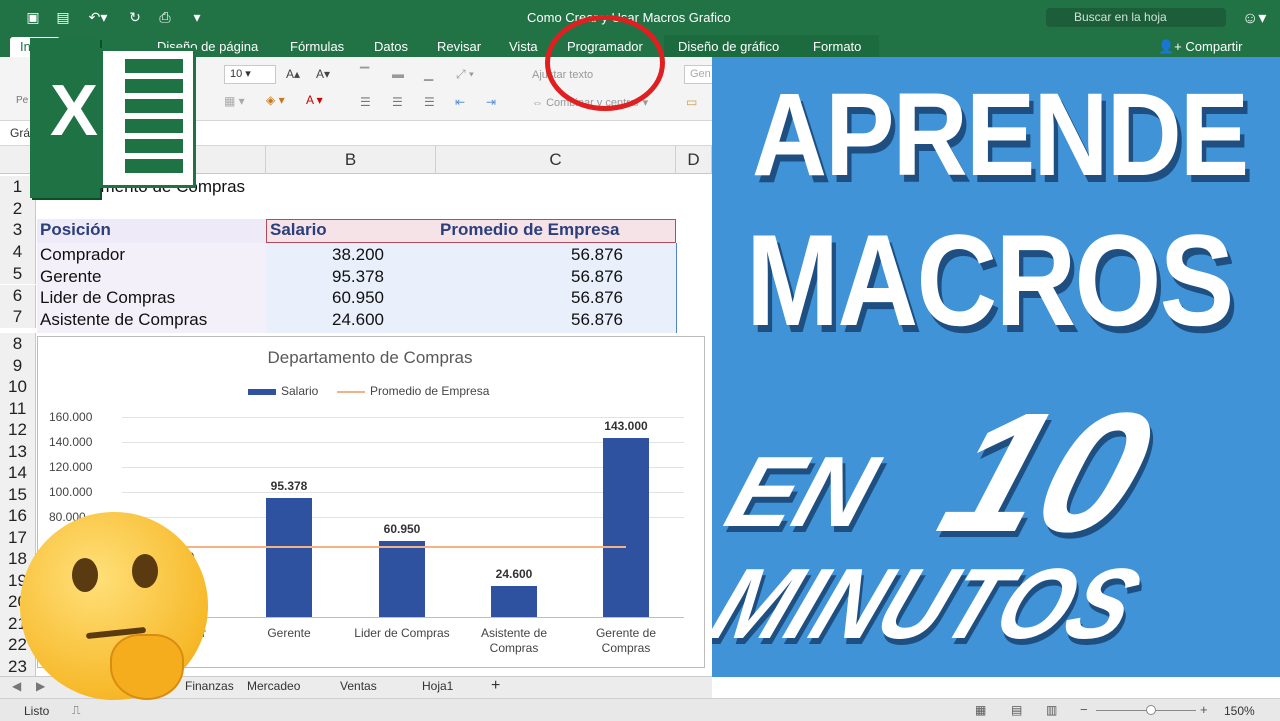 This screenshot has height=721, width=1280. Describe the element at coordinates (150, 277) in the screenshot. I see `cell-position: Gerente` at that location.